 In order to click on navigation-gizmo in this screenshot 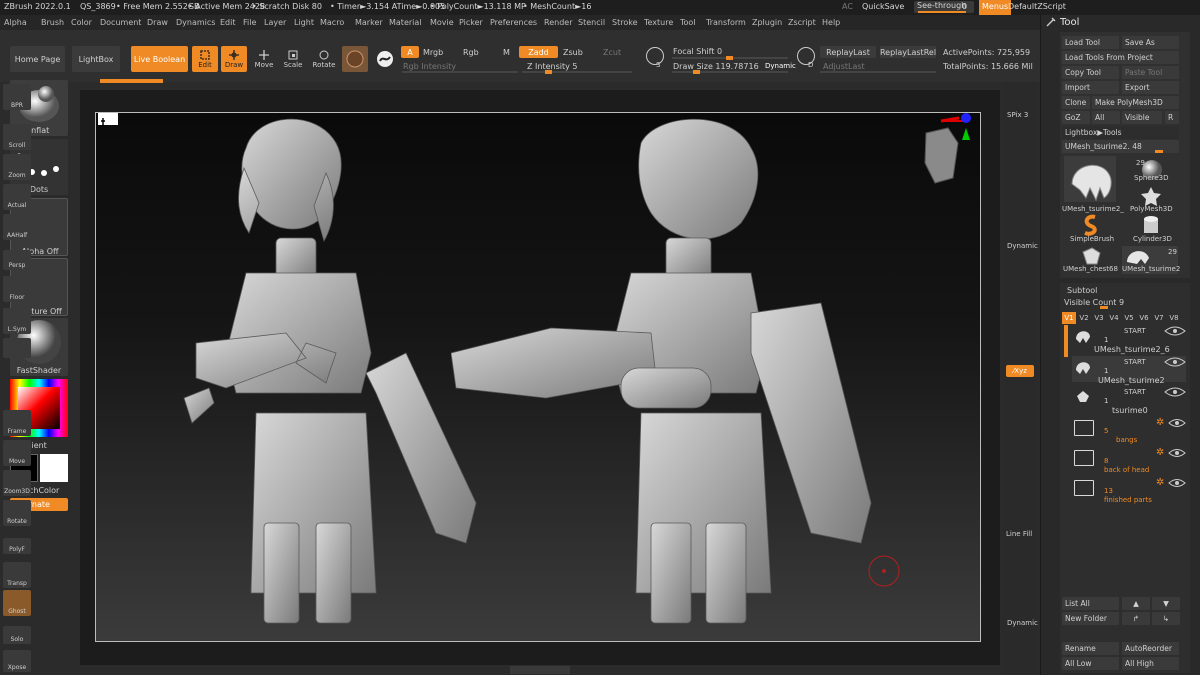, I will do `click(946, 153)`.